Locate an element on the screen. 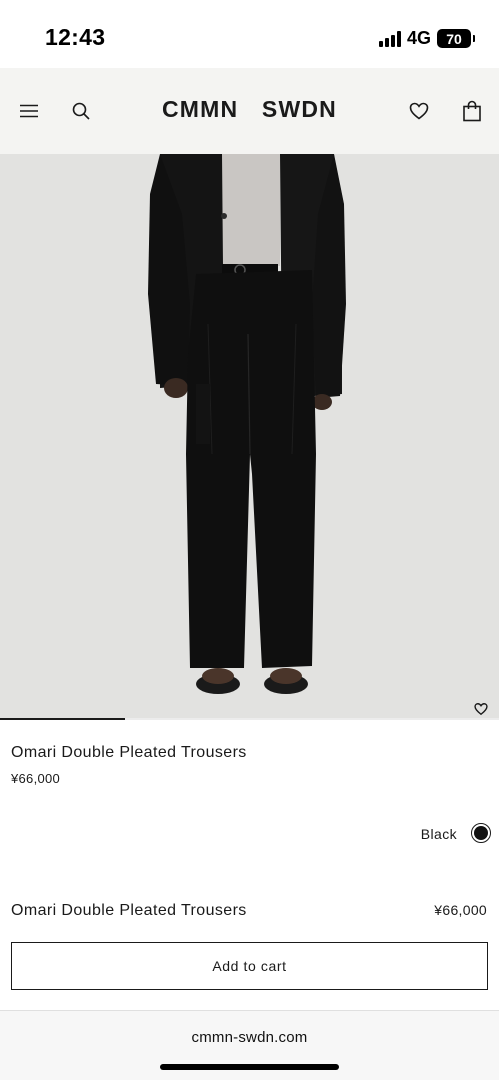  product-title: Omari Double Pleated Trousers is located at coordinates (129, 752).